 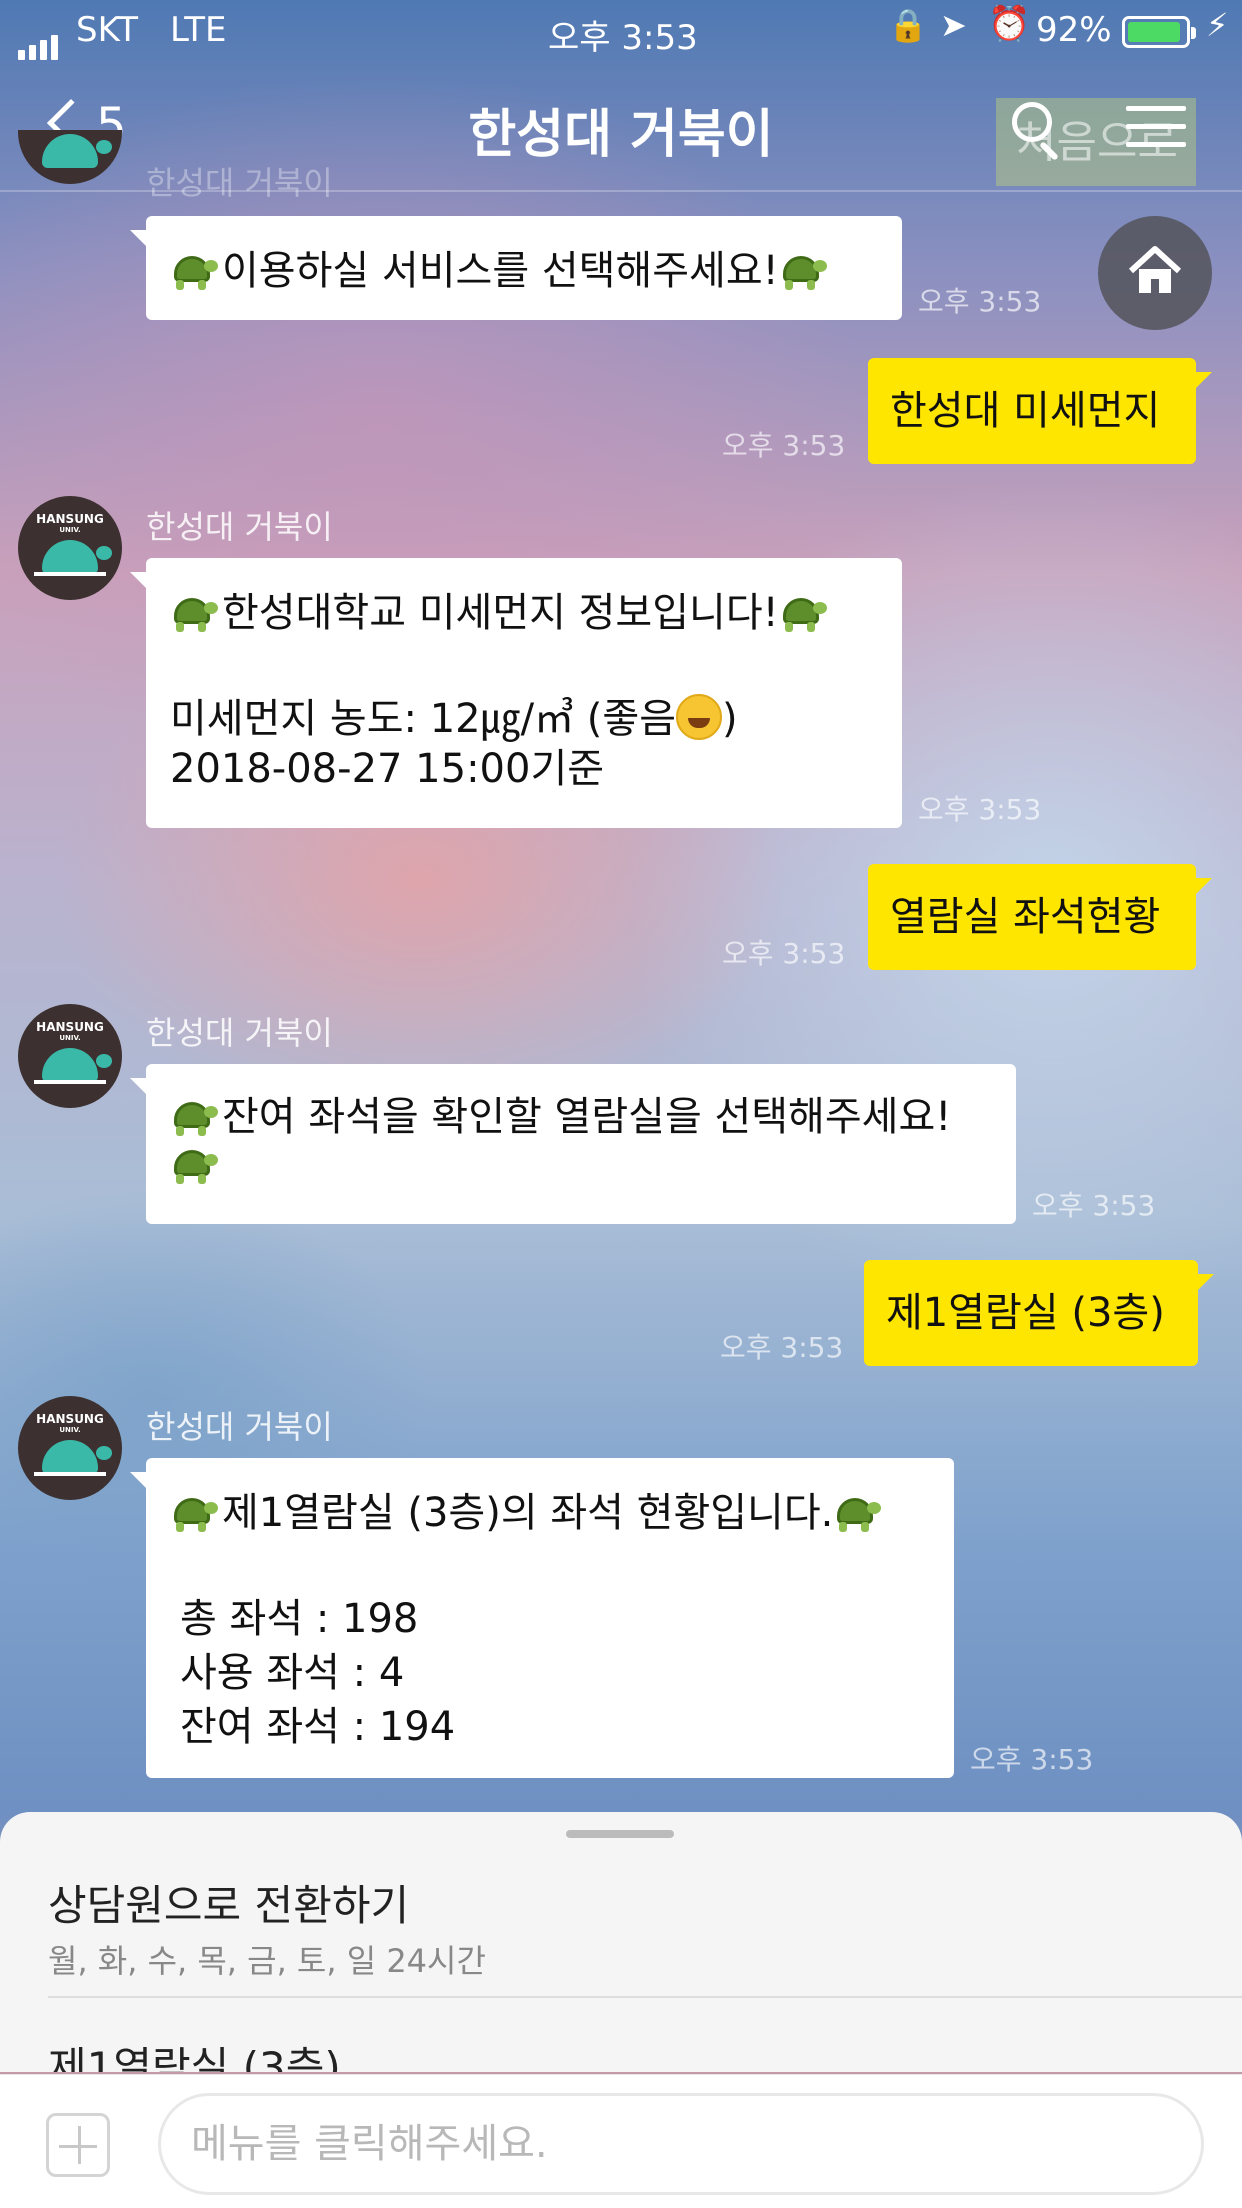 I want to click on charging-icon: ⚡, so click(x=1217, y=25).